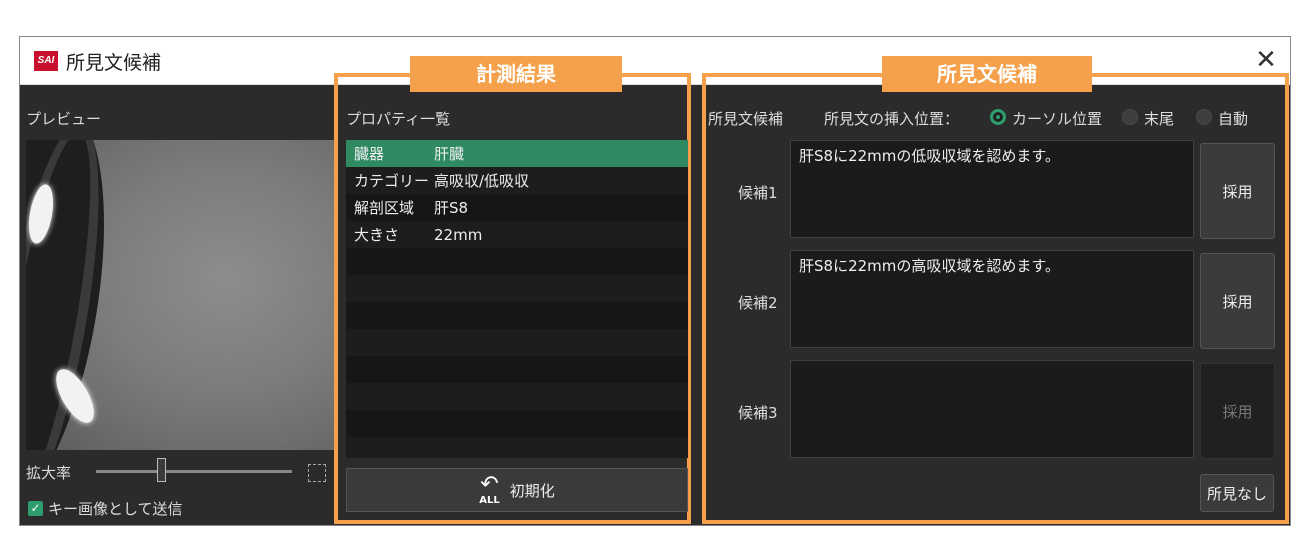 The image size is (1310, 550). What do you see at coordinates (1237, 493) in the screenshot?
I see `no-findings-button: 所見なし` at bounding box center [1237, 493].